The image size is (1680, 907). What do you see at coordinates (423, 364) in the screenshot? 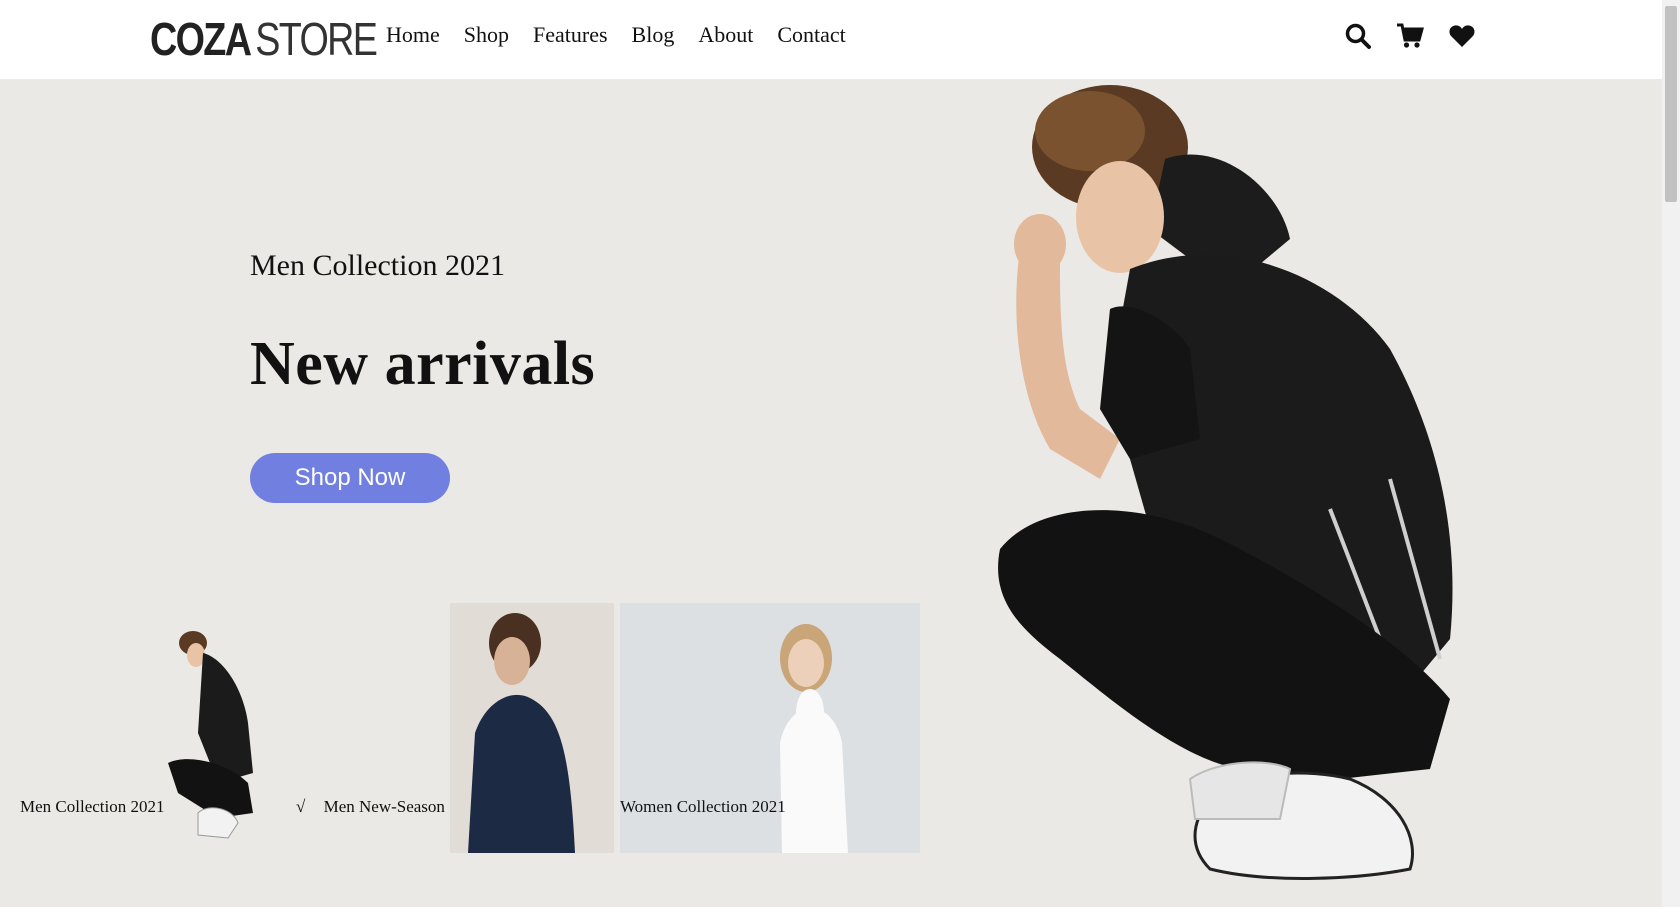
I see `hero-title: New arrivals` at bounding box center [423, 364].